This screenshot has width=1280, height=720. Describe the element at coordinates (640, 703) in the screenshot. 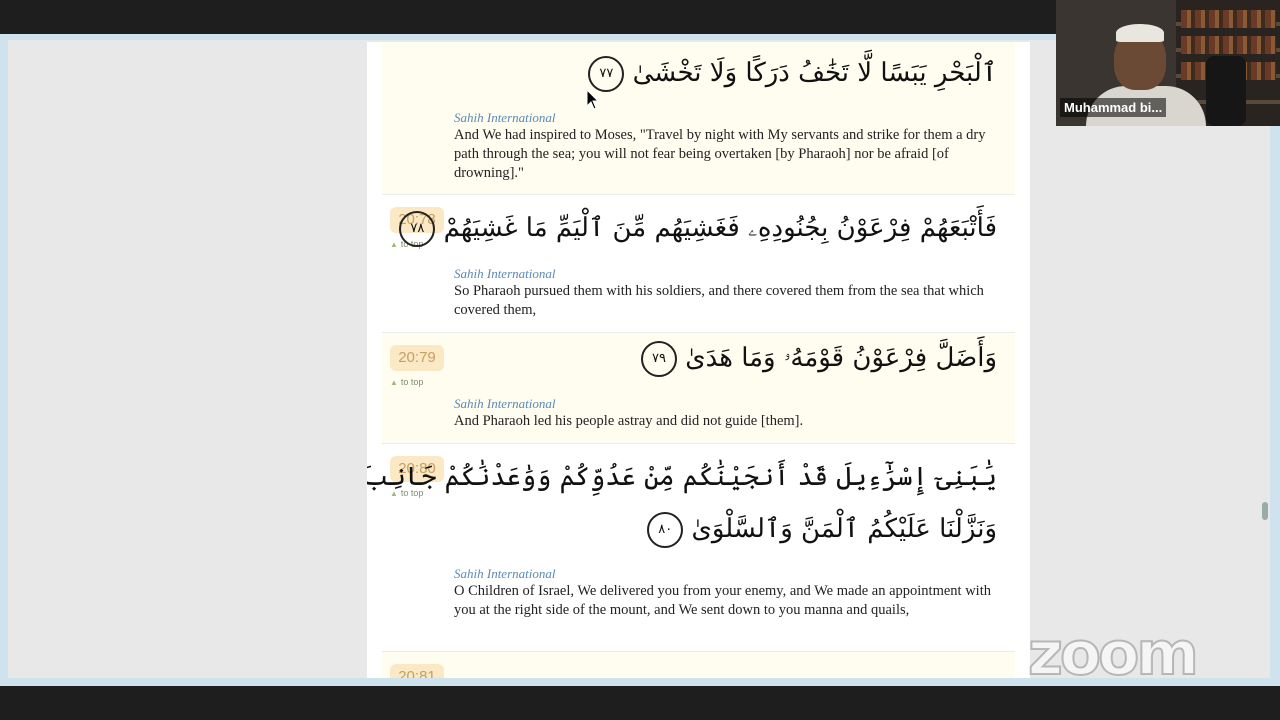

I see `zoom-bottom-bar` at that location.